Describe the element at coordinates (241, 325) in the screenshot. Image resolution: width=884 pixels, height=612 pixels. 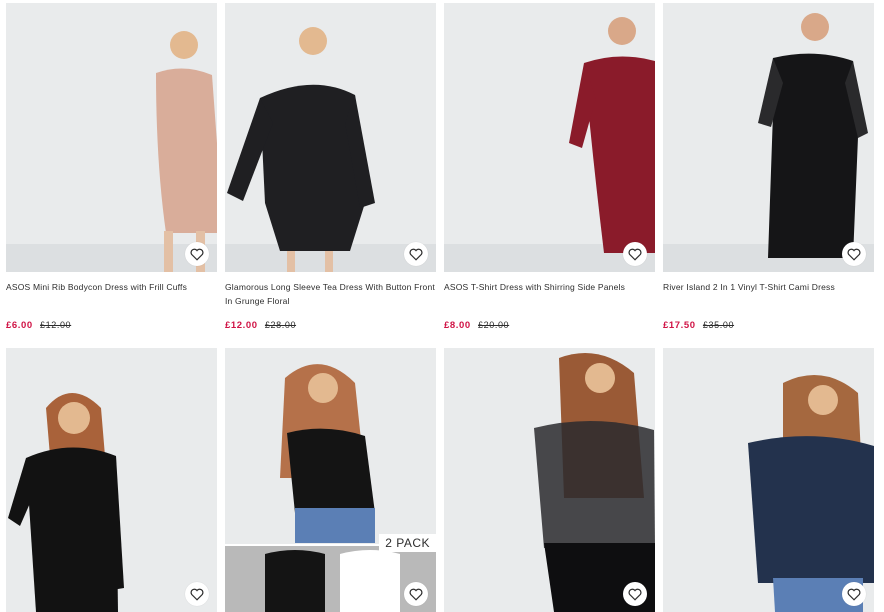
I see `sale-price: £12.00` at that location.